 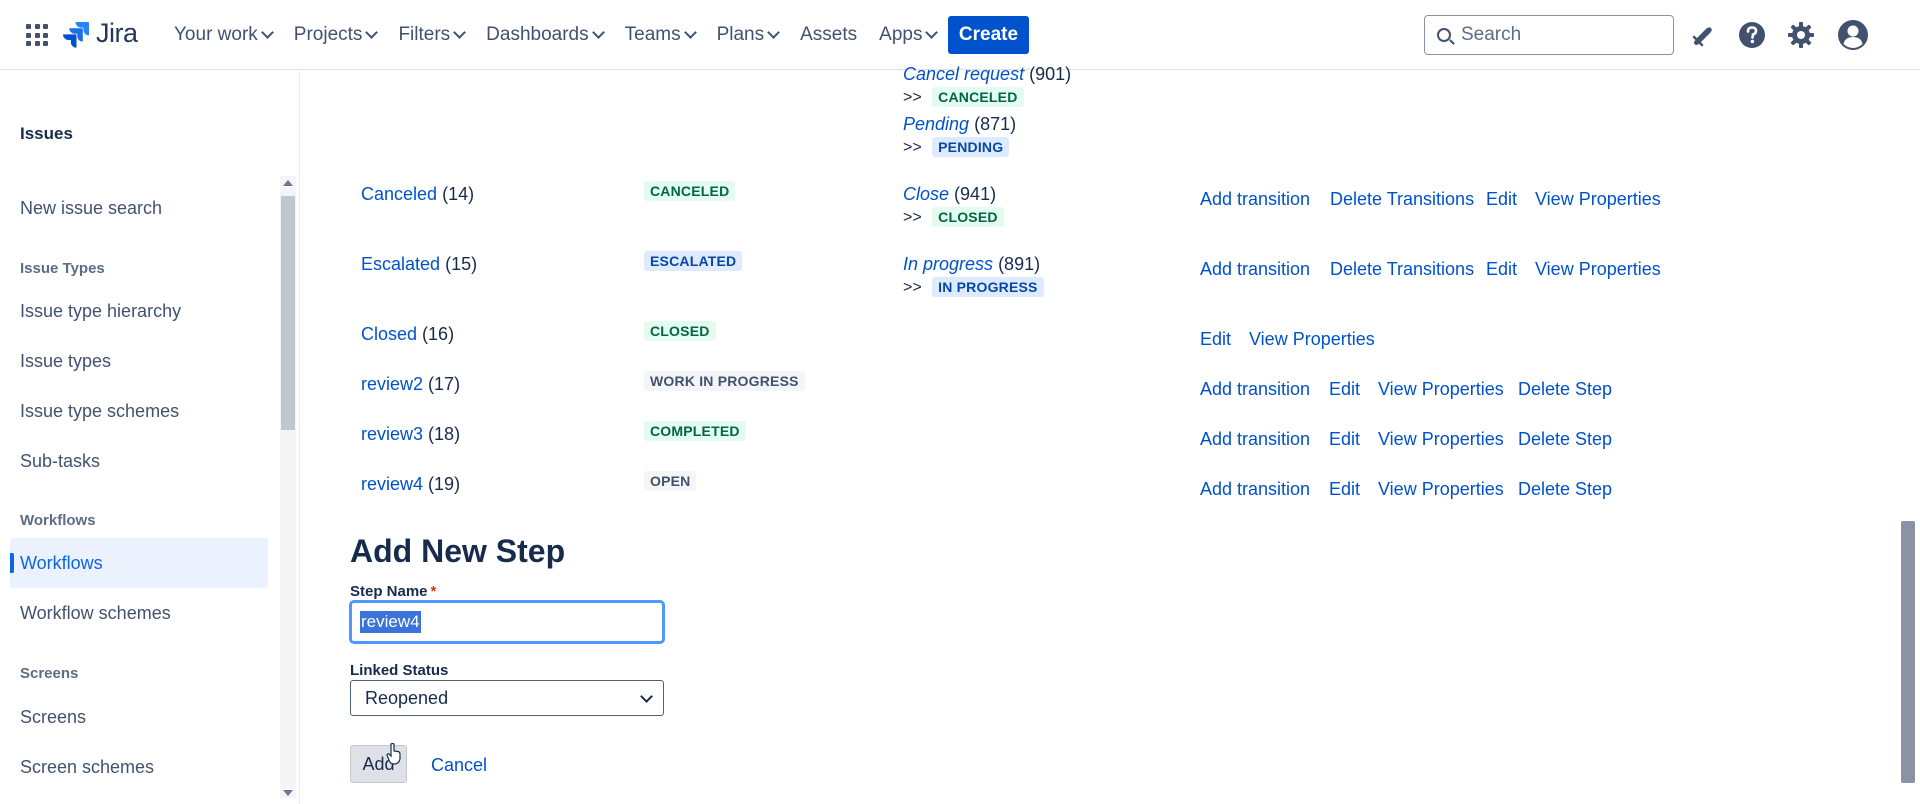 What do you see at coordinates (988, 35) in the screenshot?
I see `create-button: Create` at bounding box center [988, 35].